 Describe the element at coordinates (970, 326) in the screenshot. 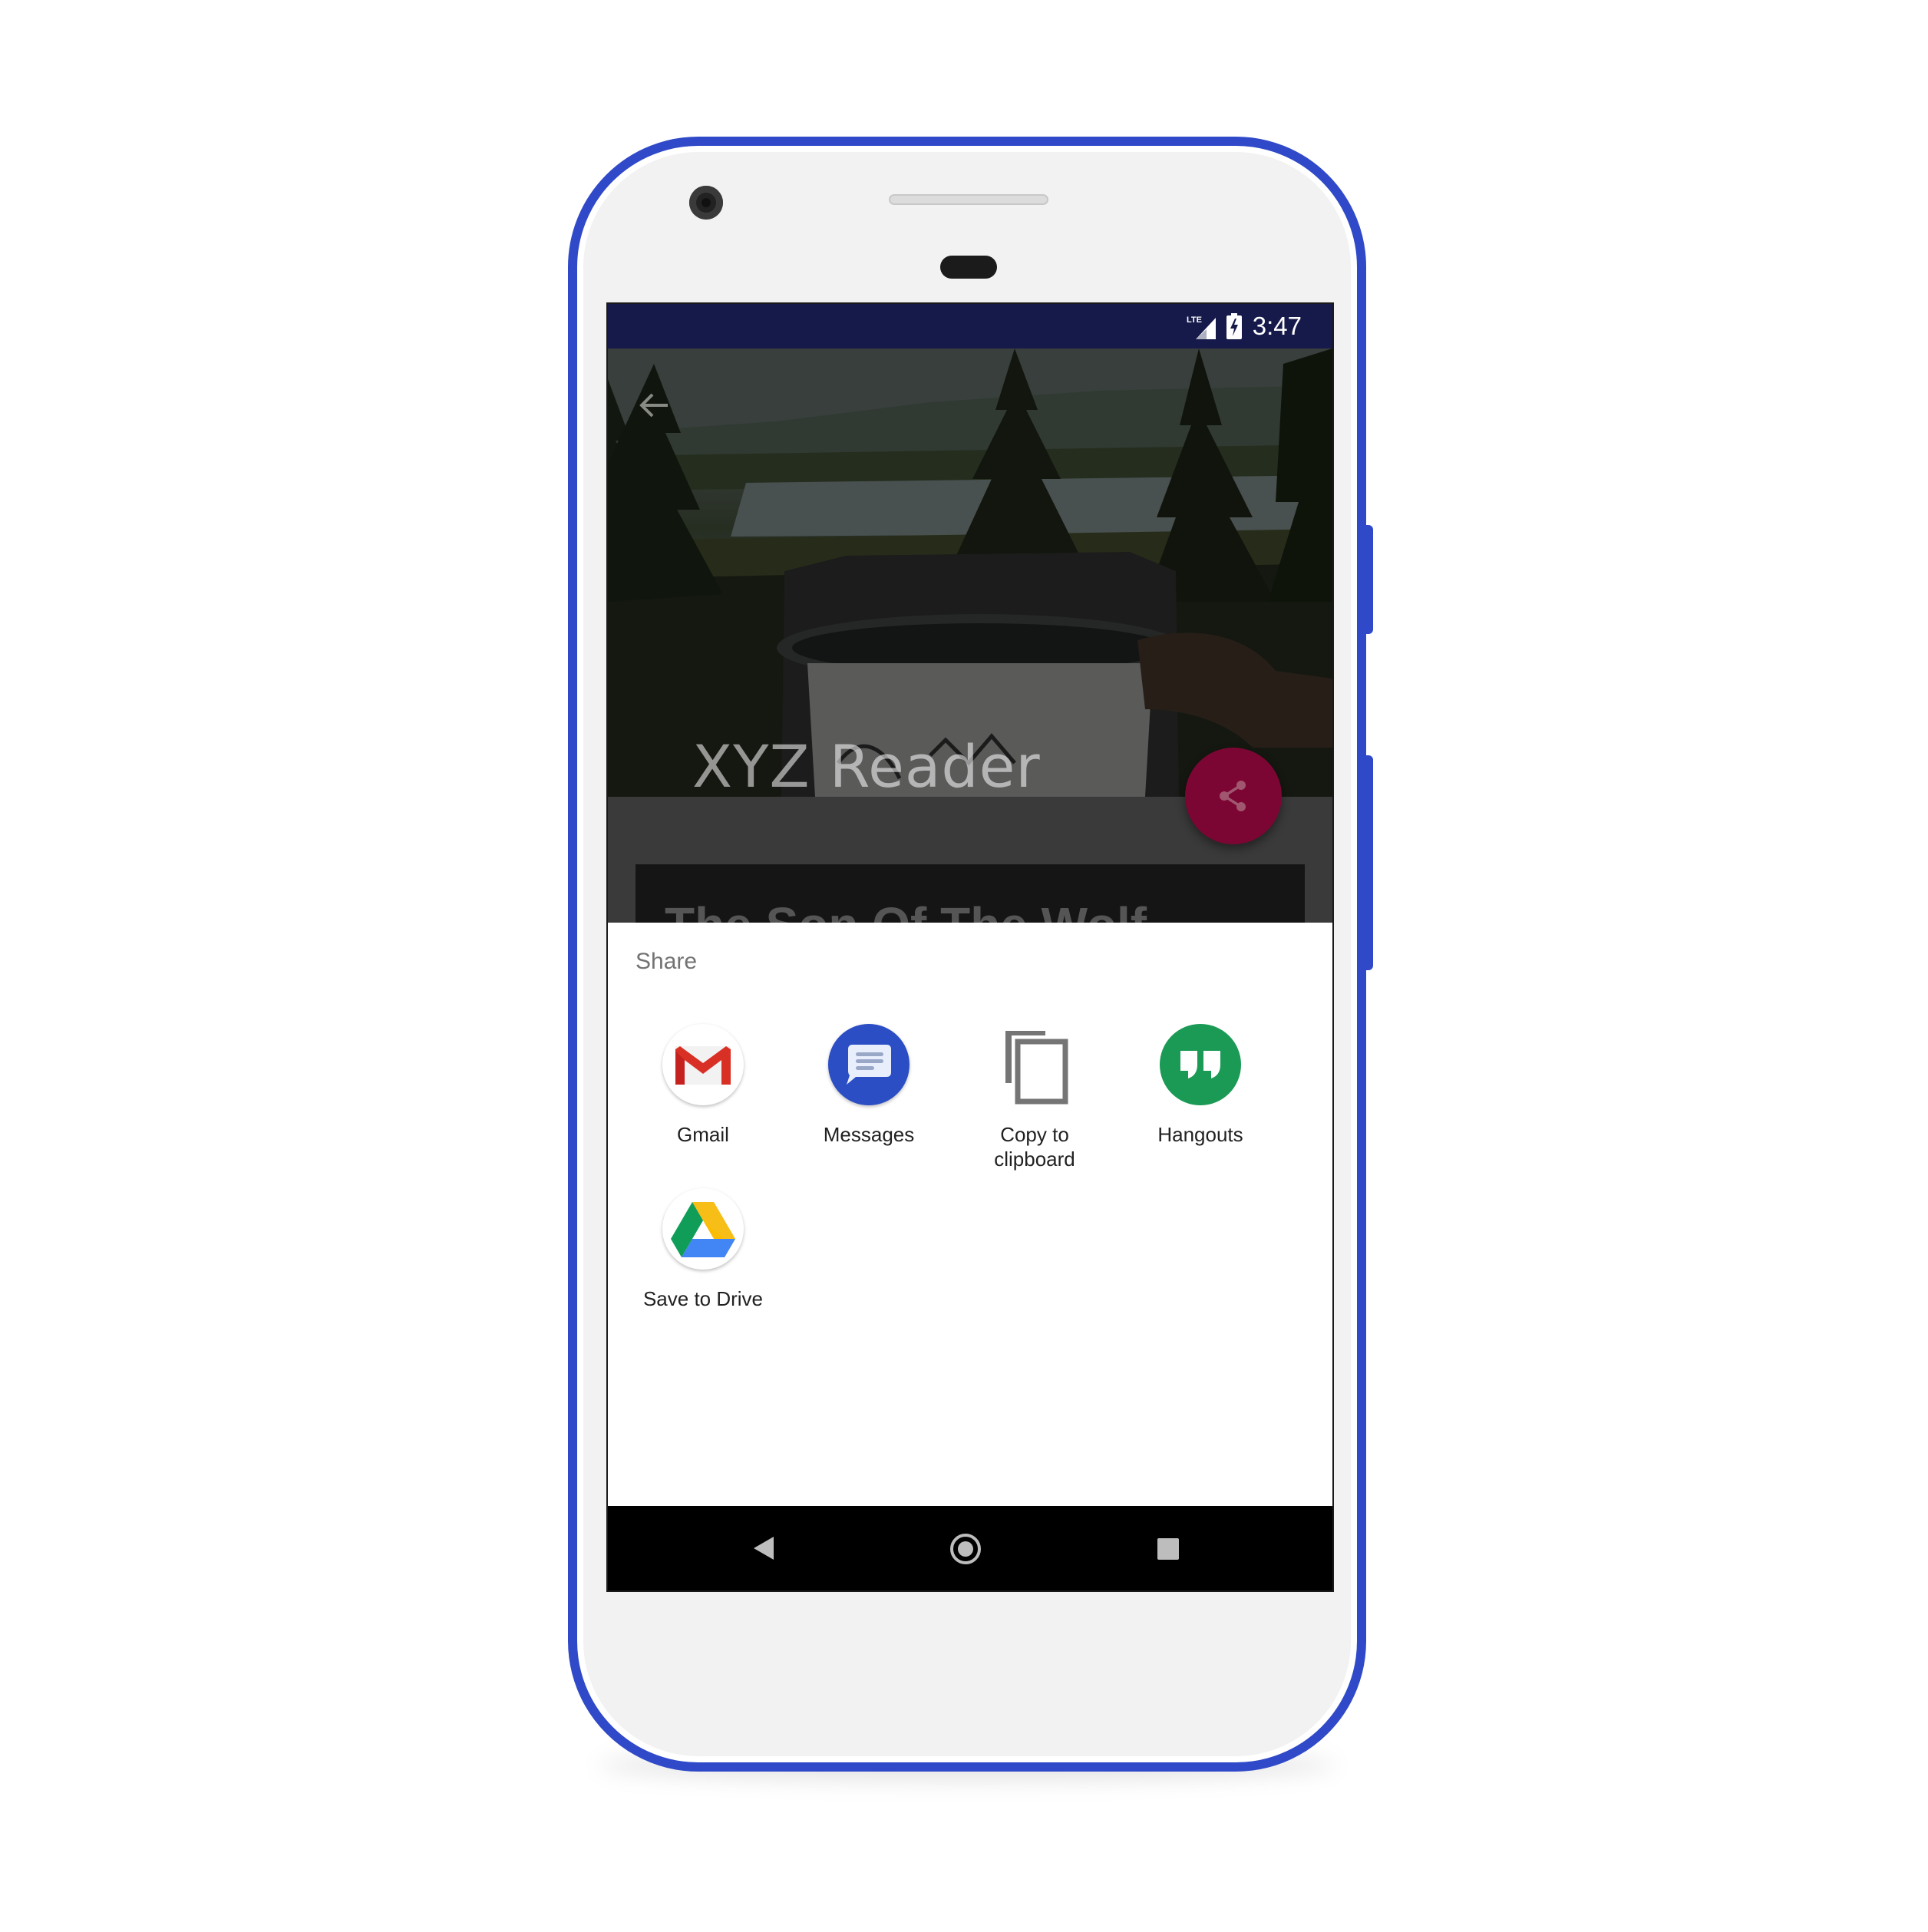

I see `status-bar: LTE 3:47` at that location.